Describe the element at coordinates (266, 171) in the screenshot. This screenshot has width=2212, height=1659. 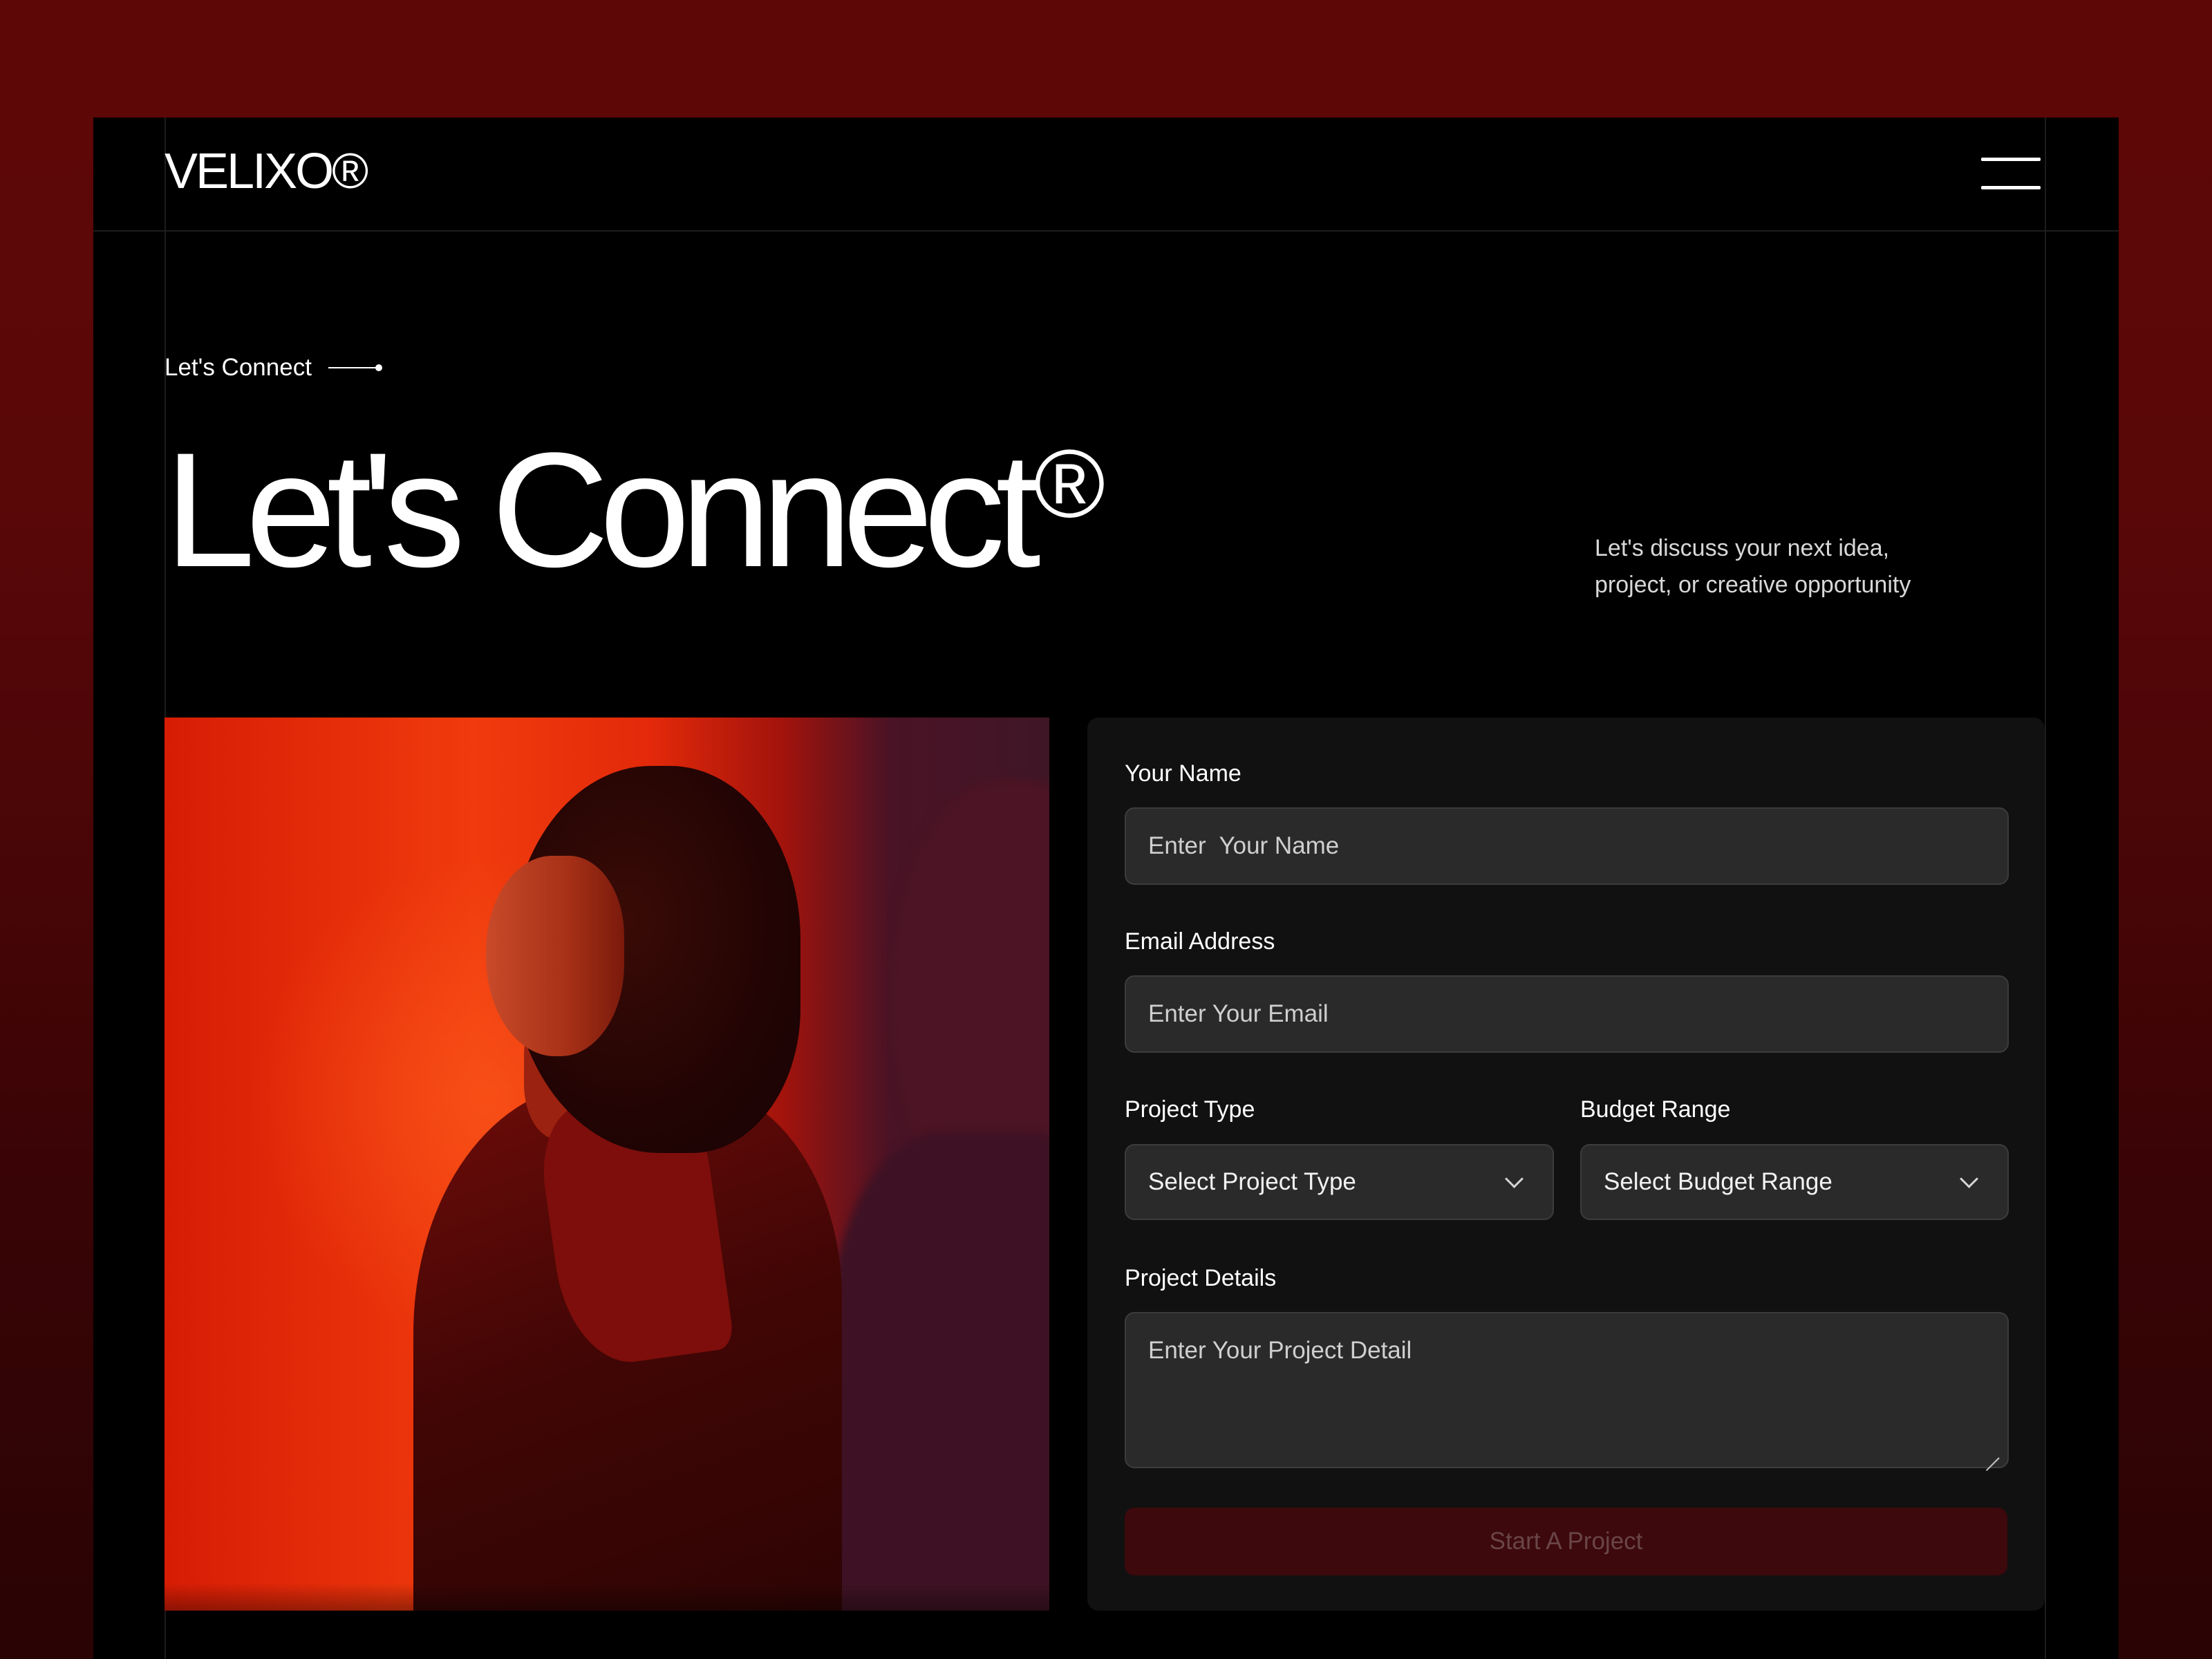
I see `brand-logo: VELIXO®` at that location.